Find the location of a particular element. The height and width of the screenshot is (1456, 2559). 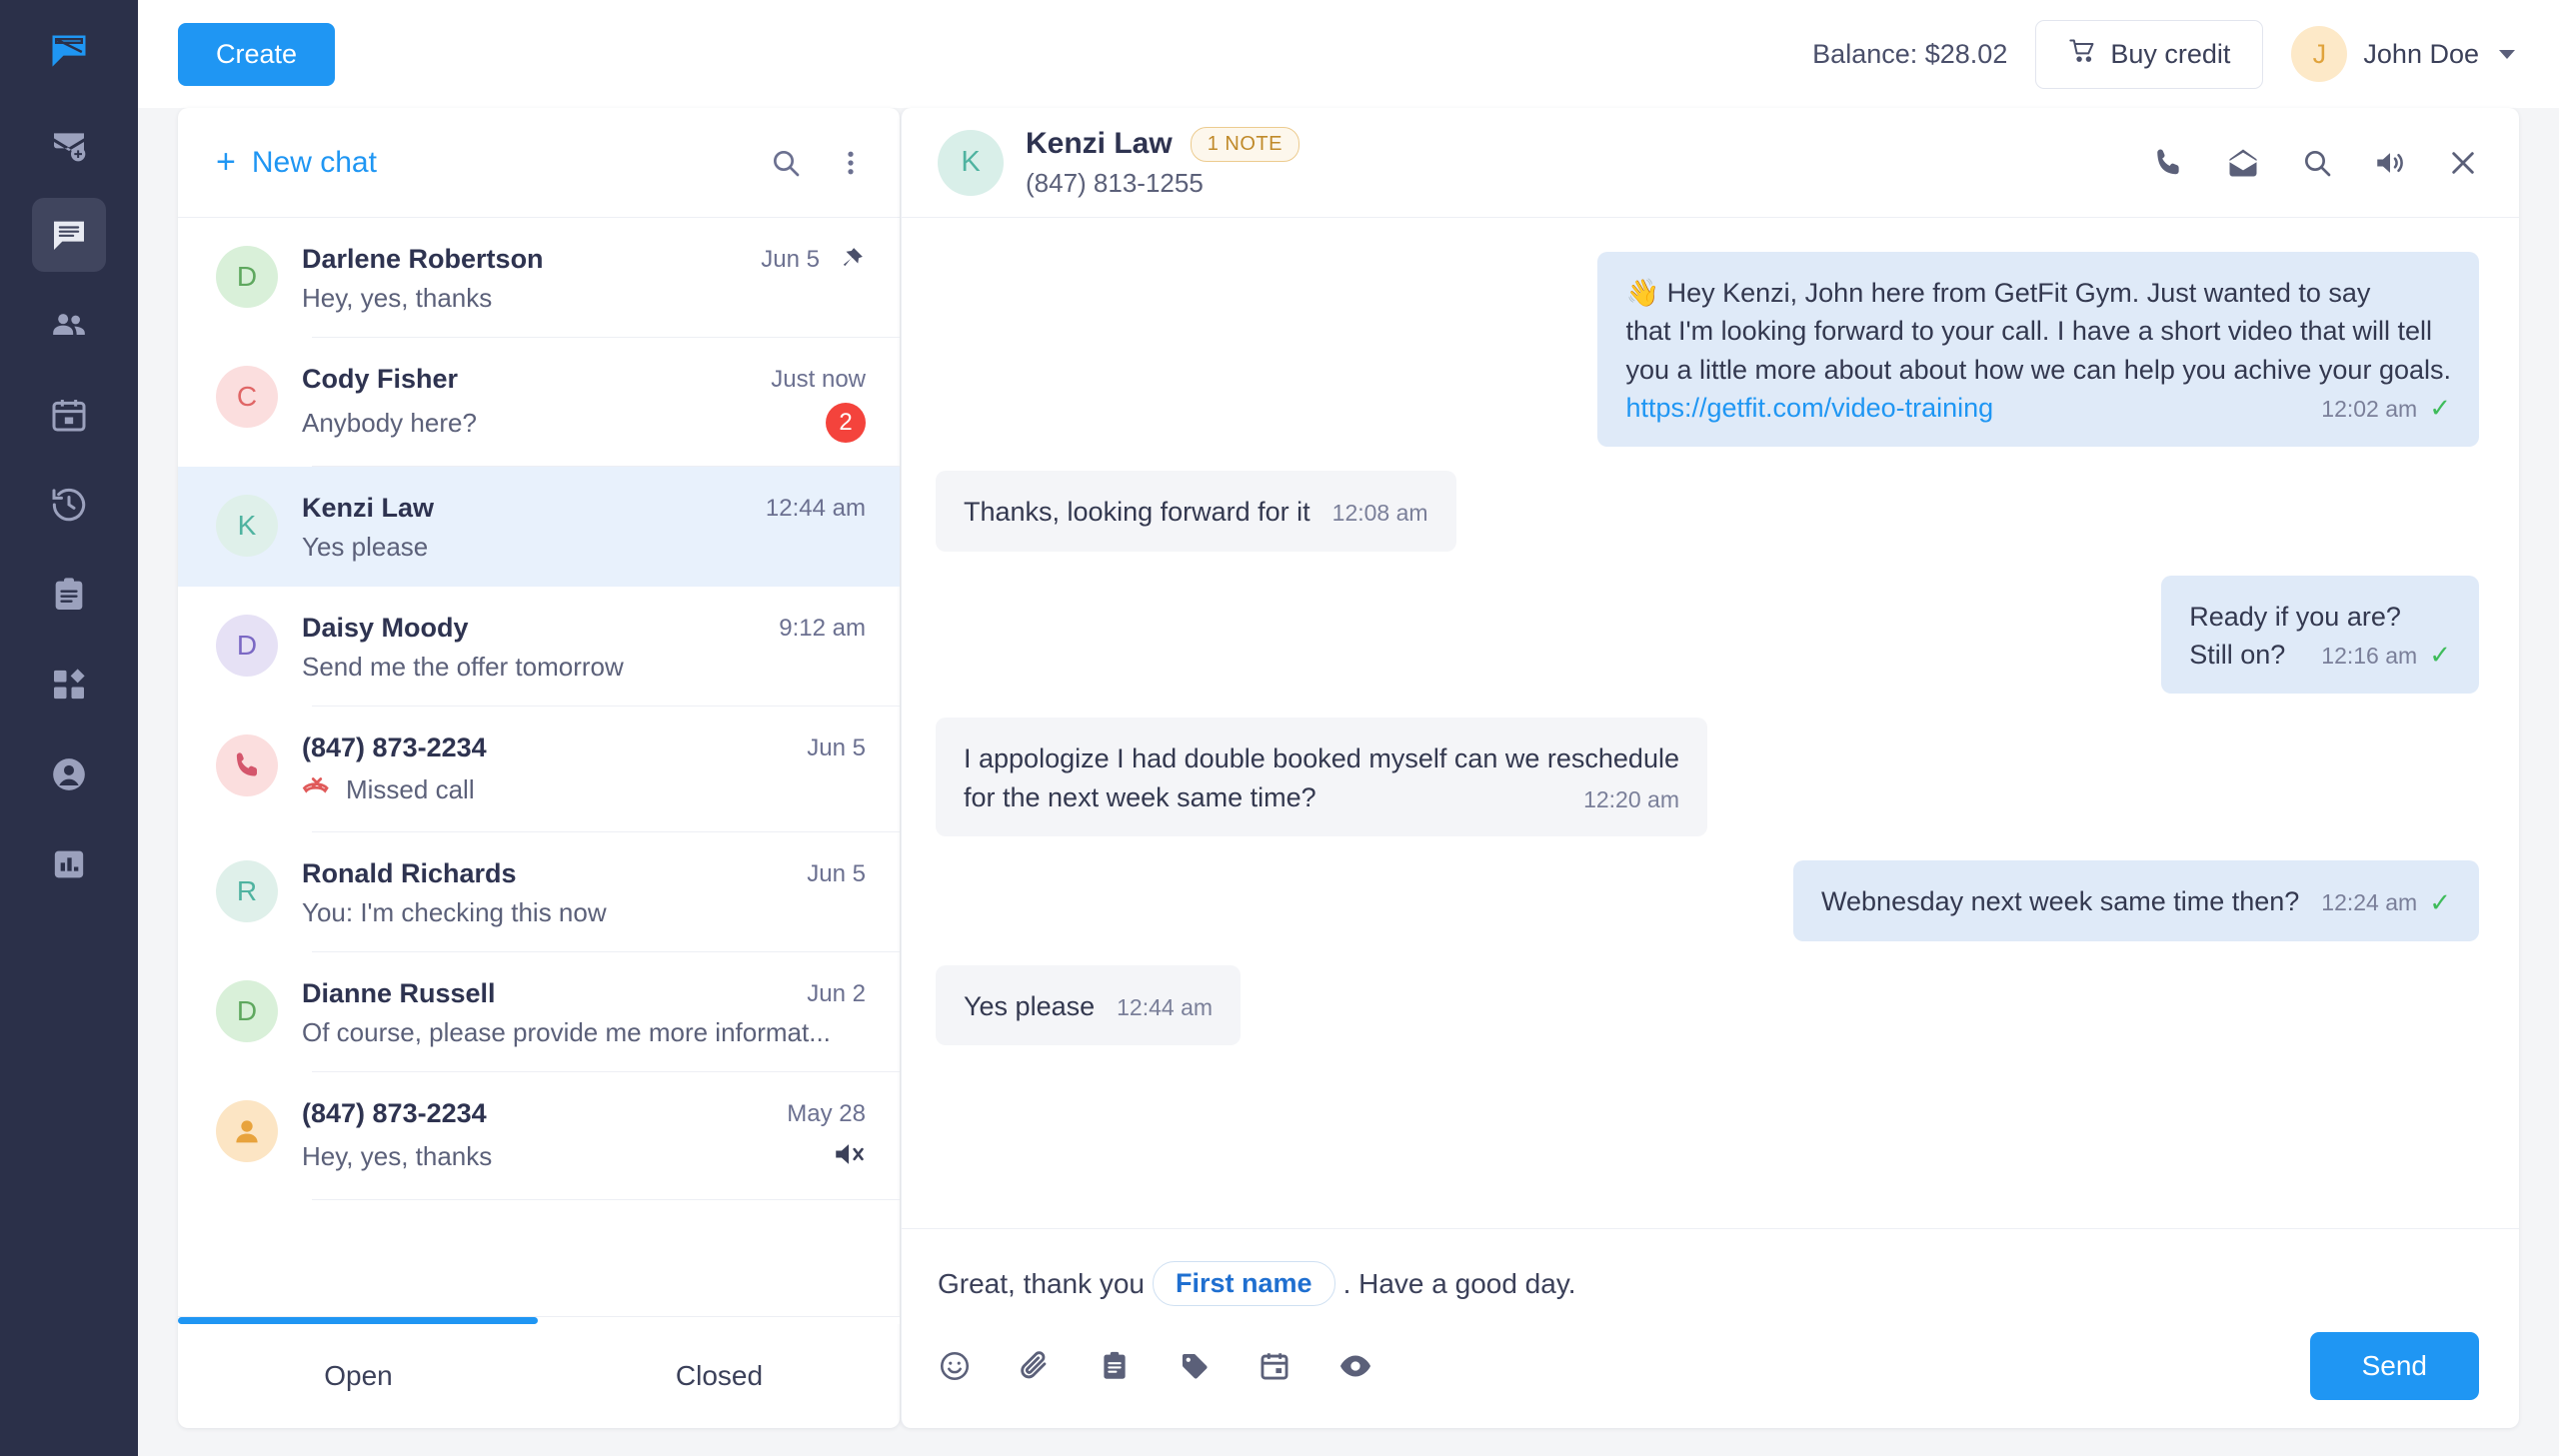

attachment-button is located at coordinates (1035, 1366).